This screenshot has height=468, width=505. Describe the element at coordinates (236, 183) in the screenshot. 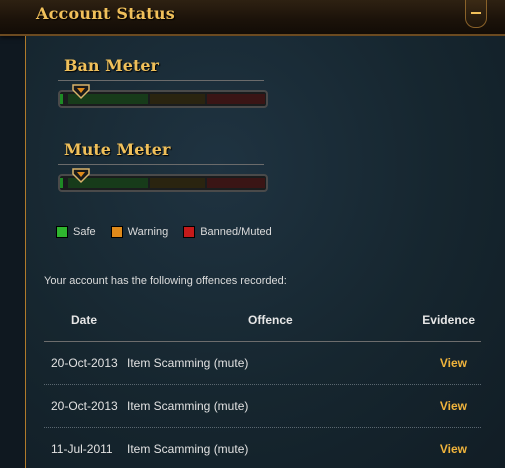

I see `mute-meter-banned-zone` at that location.